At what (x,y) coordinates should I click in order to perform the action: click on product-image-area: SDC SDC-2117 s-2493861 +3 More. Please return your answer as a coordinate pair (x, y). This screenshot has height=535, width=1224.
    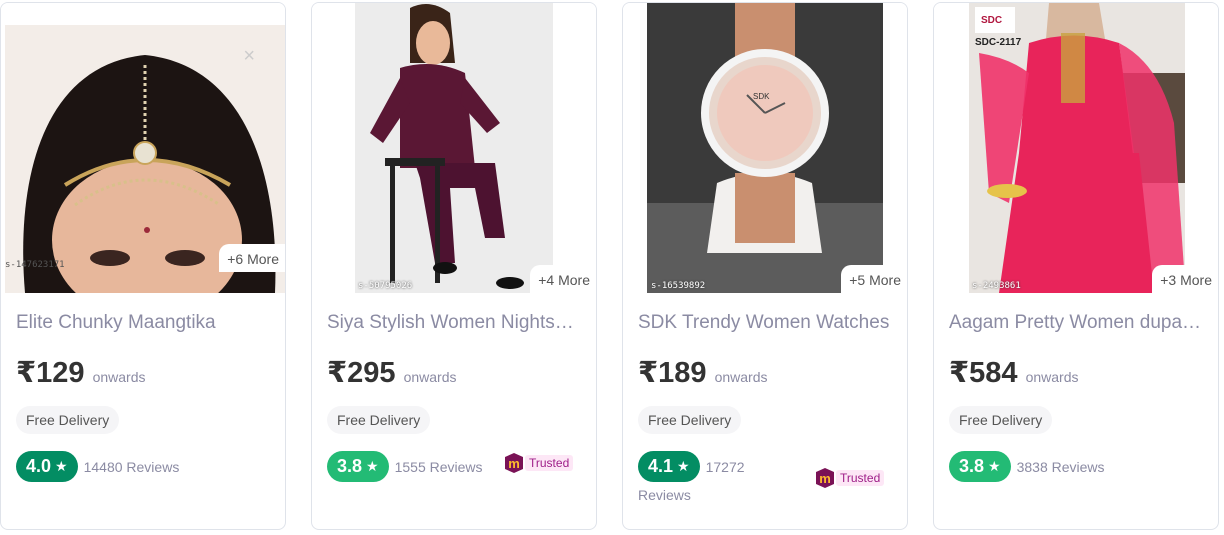
    Looking at the image, I should click on (1076, 148).